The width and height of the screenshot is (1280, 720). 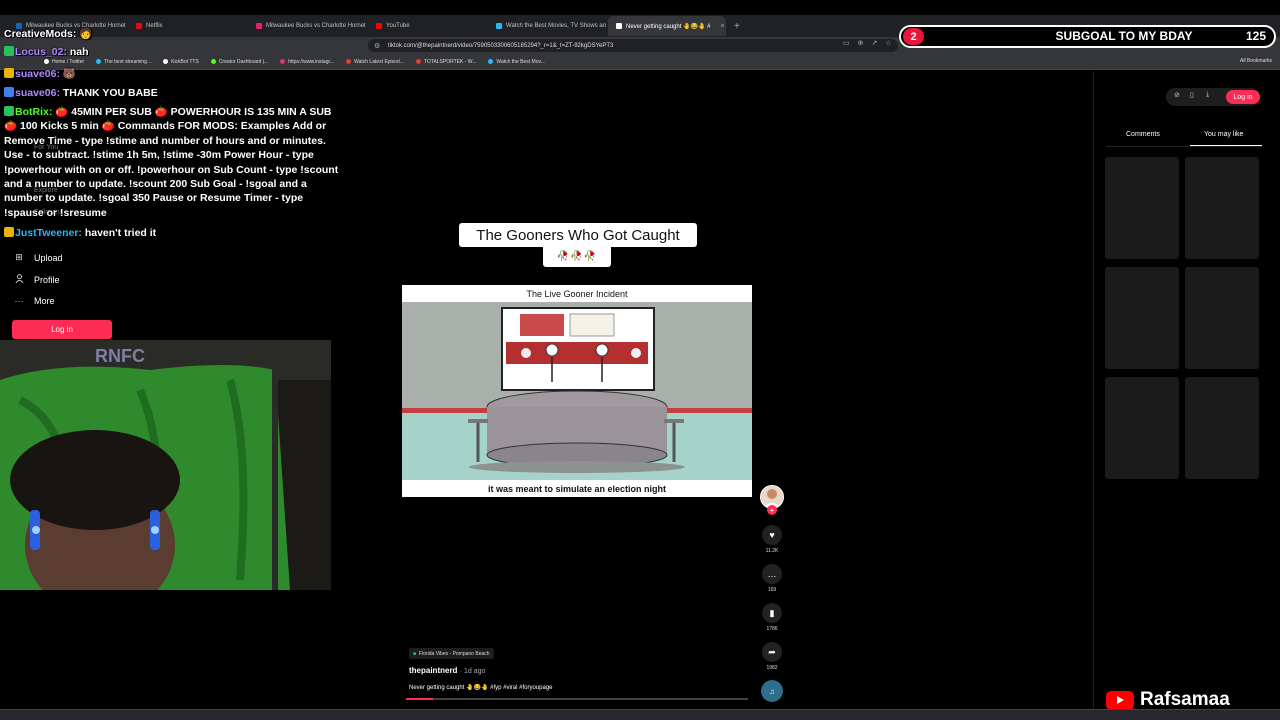 What do you see at coordinates (772, 510) in the screenshot?
I see `follow-plus-icon: +` at bounding box center [772, 510].